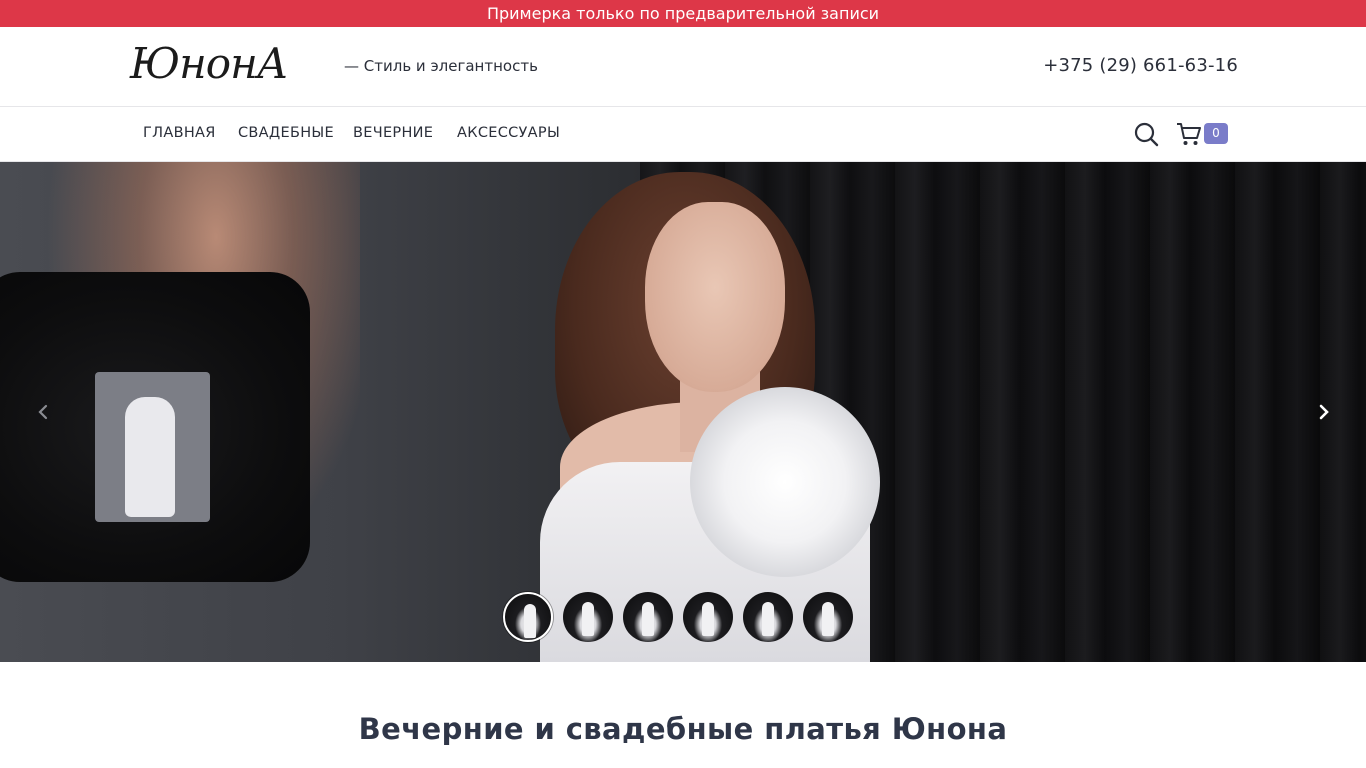  Describe the element at coordinates (508, 133) in the screenshot. I see `nav-item-accessories: АКСЕССУАРЫ` at that location.